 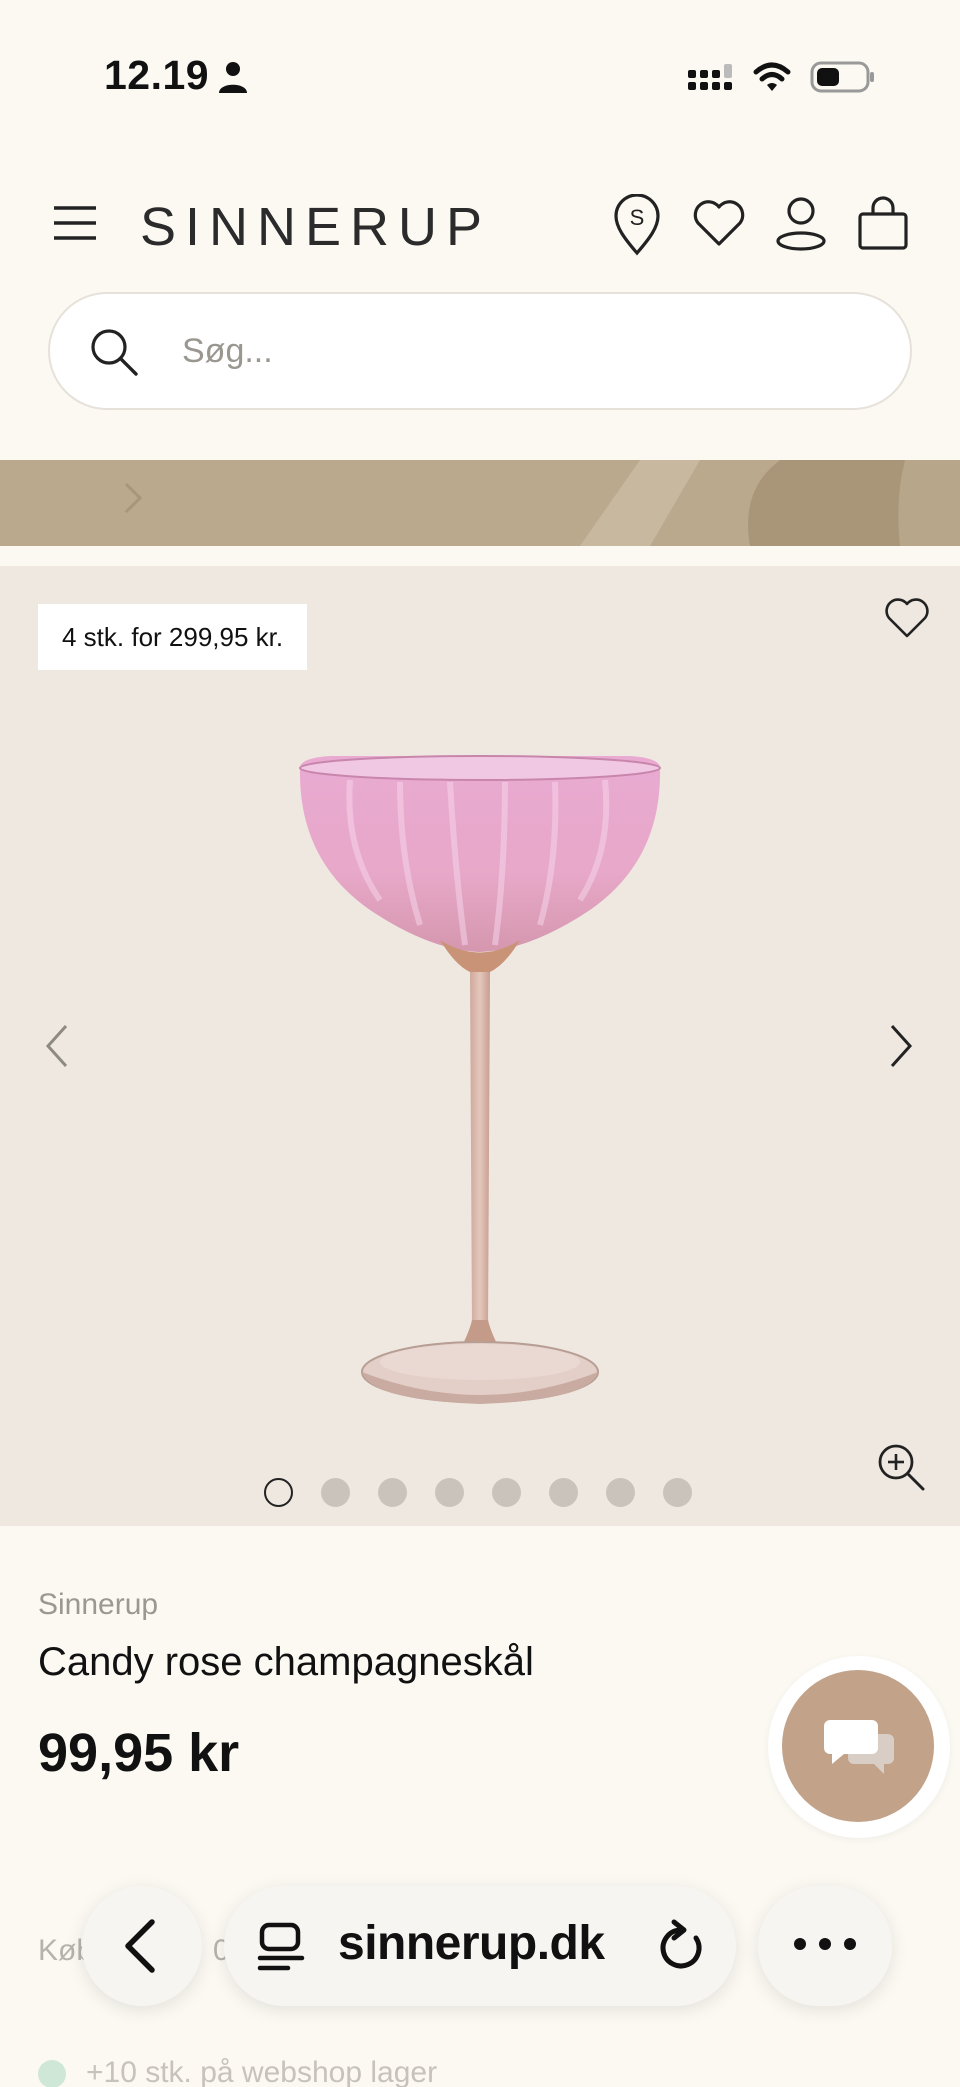 What do you see at coordinates (52, 2073) in the screenshot?
I see `stock-status-dot` at bounding box center [52, 2073].